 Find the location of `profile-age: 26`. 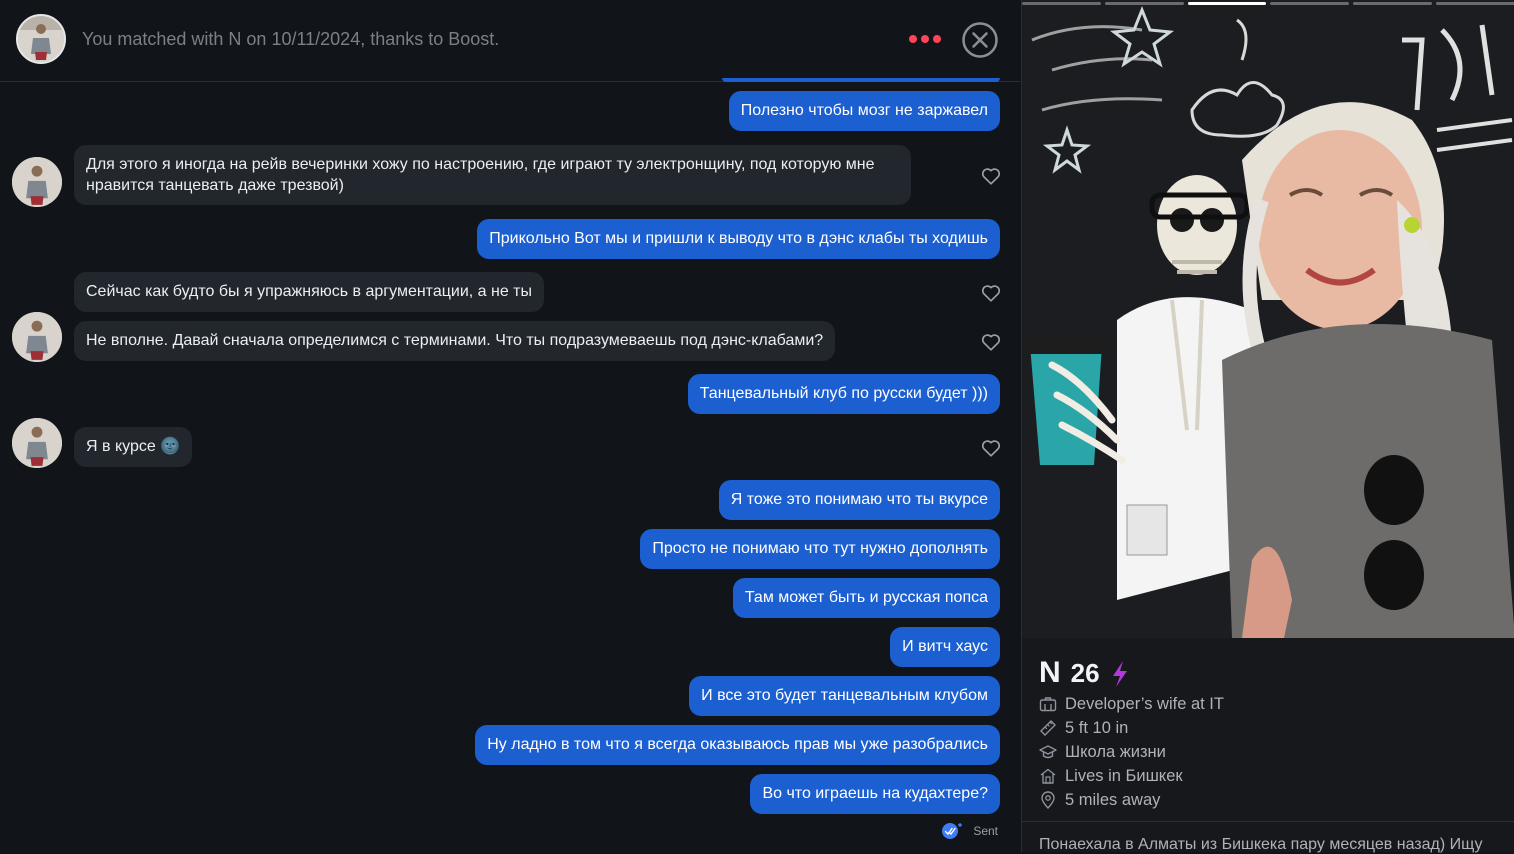

profile-age: 26 is located at coordinates (1085, 673).